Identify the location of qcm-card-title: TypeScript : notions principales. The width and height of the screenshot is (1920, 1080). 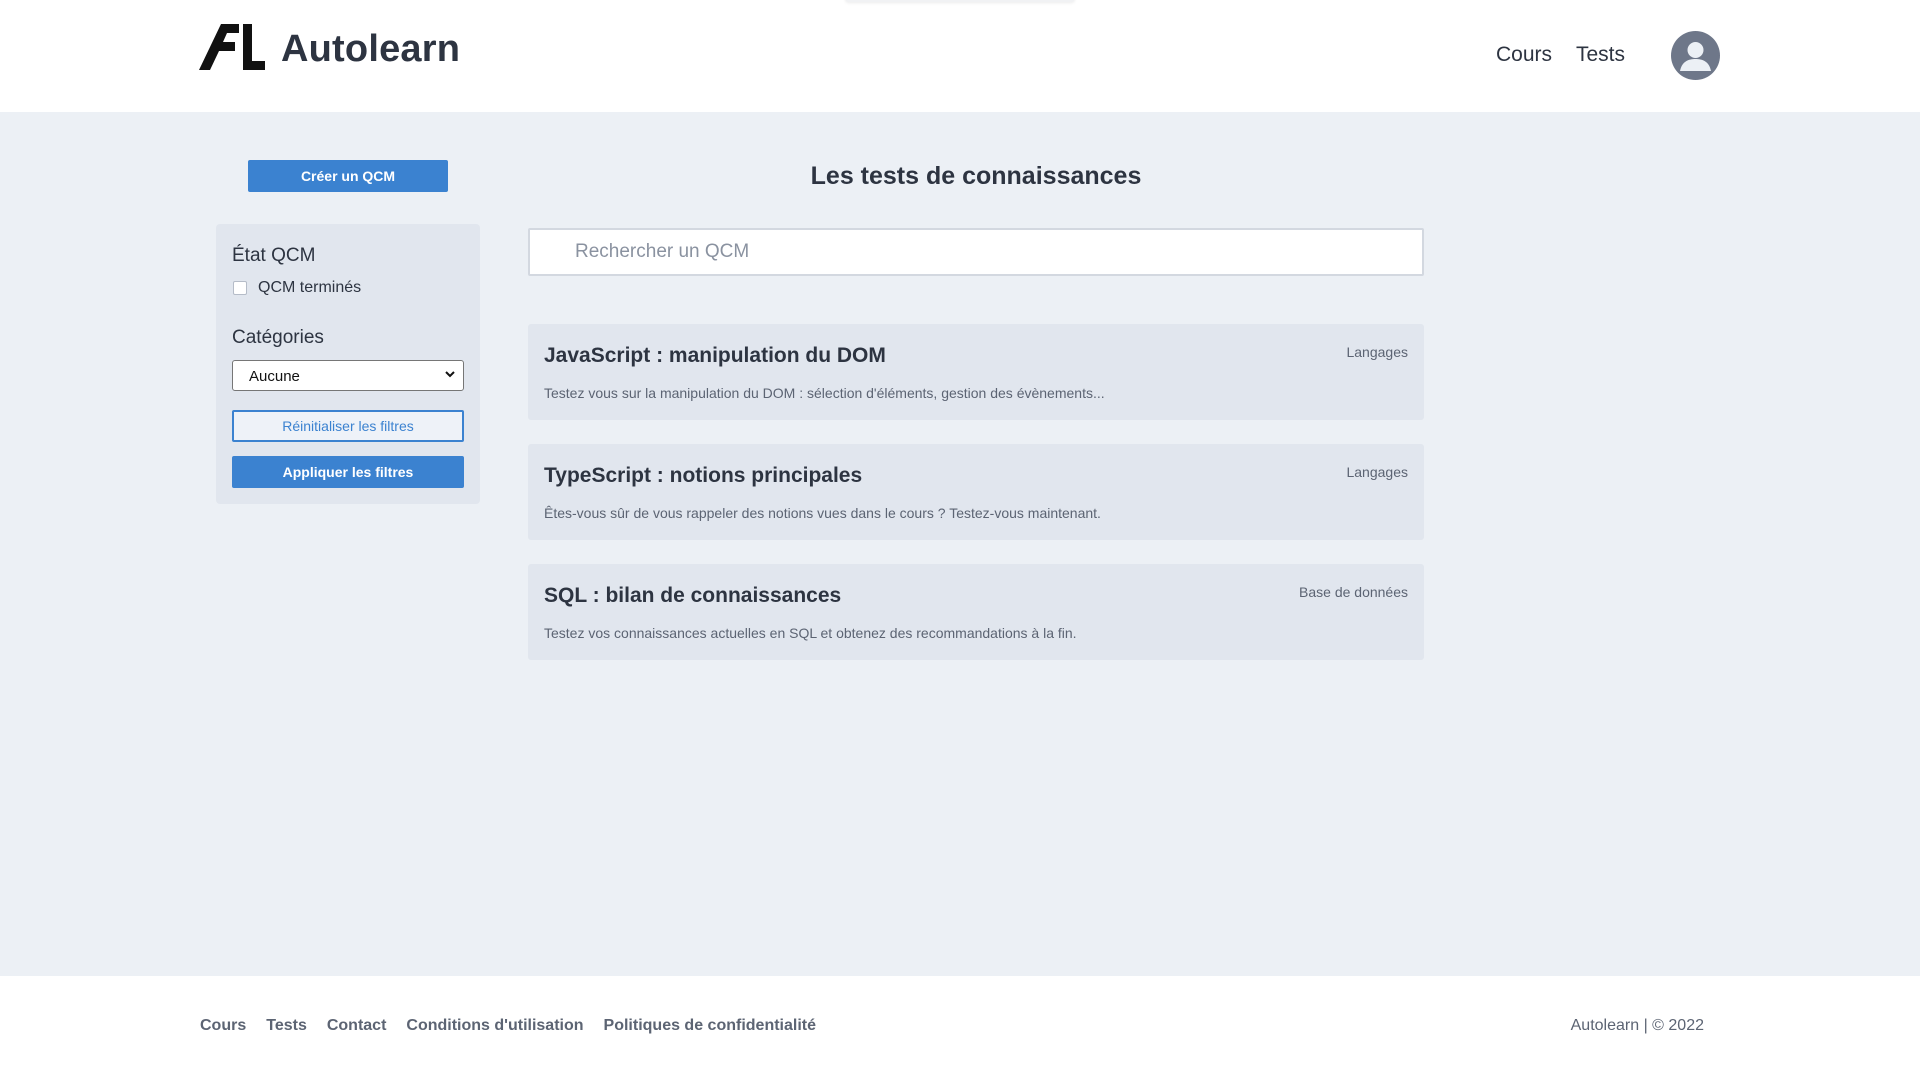
(703, 475).